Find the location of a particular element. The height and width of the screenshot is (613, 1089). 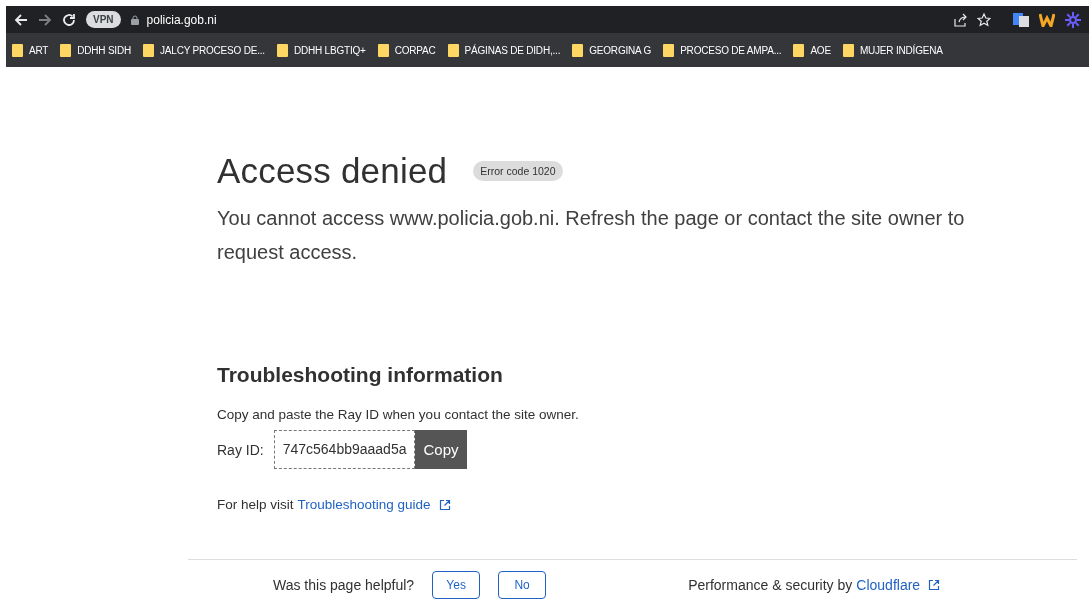

gear-icon is located at coordinates (1073, 19).